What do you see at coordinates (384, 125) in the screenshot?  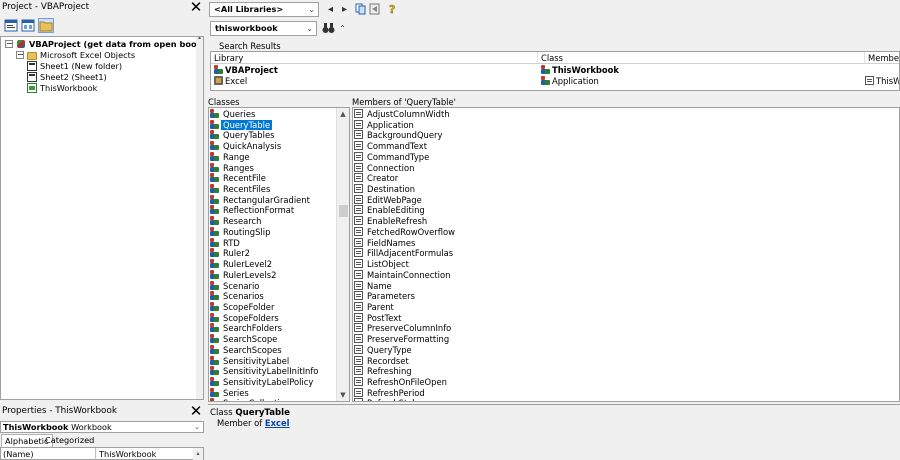 I see `member-list-item: Application` at bounding box center [384, 125].